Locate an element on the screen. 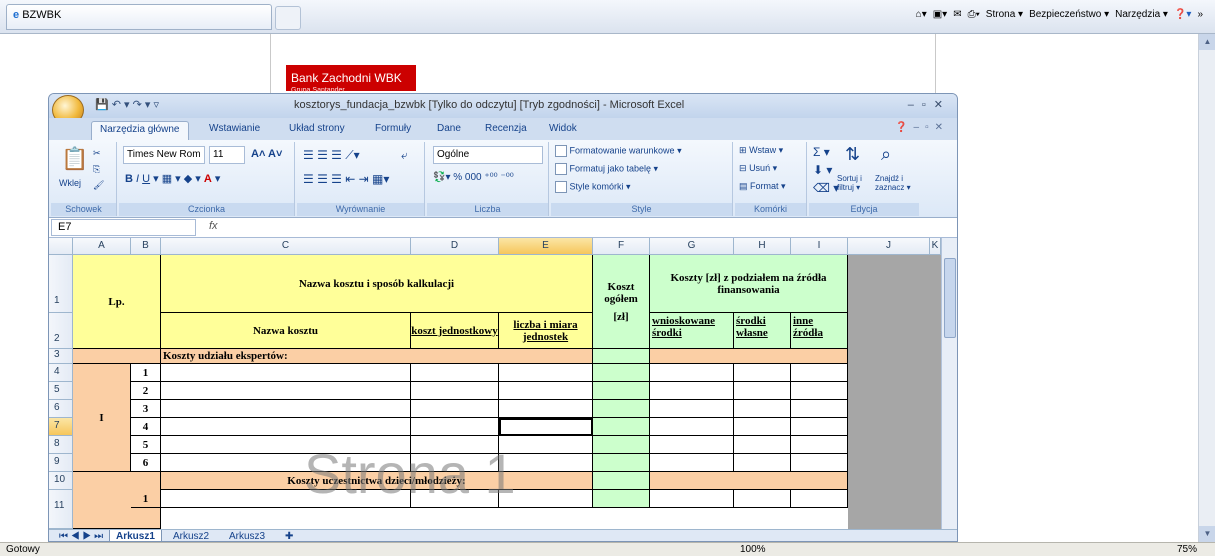 This screenshot has width=1215, height=556. requested-header: wnioskowane środki is located at coordinates (692, 331).